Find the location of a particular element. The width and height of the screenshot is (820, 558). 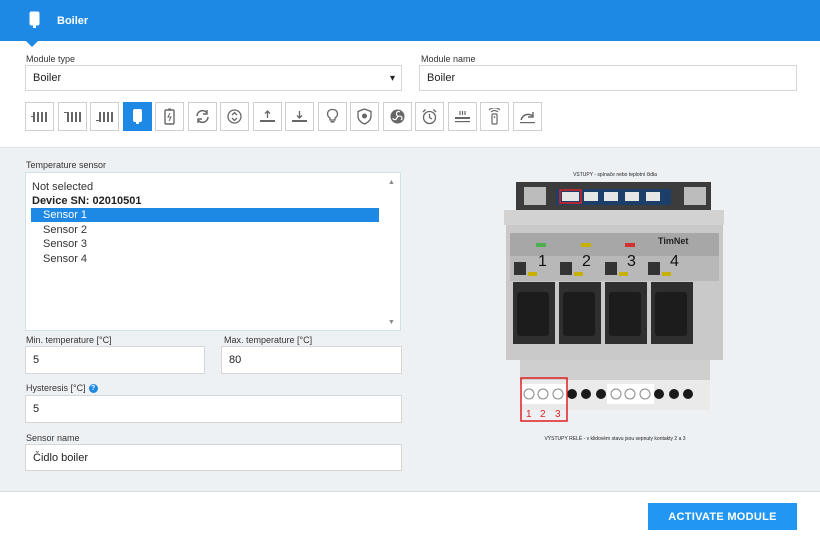

max-temperature-input: 80 is located at coordinates (311, 360).